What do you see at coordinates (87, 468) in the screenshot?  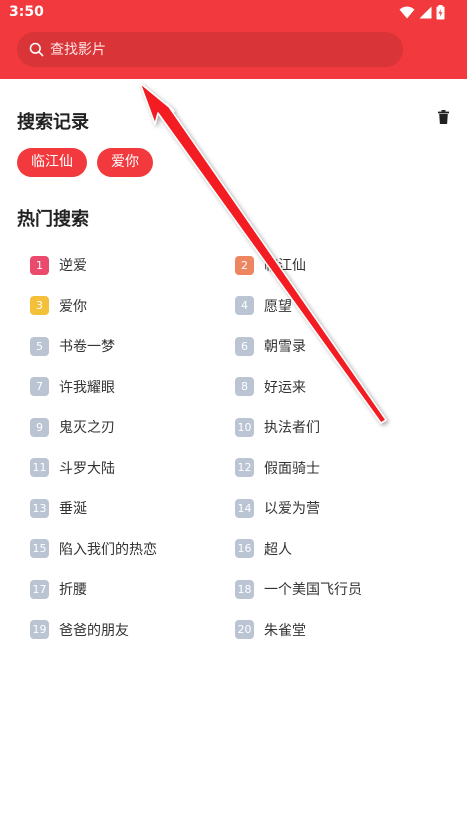 I see `hot-item-name: 斗罗大陆` at bounding box center [87, 468].